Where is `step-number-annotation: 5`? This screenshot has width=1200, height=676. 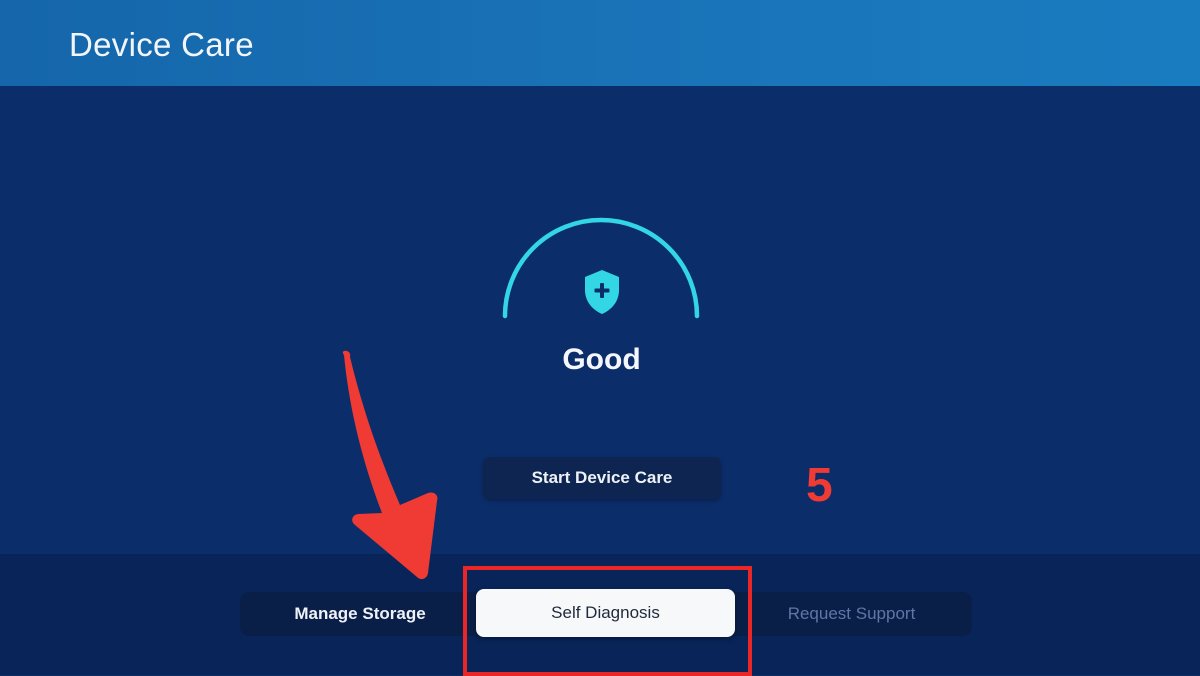 step-number-annotation: 5 is located at coordinates (819, 485).